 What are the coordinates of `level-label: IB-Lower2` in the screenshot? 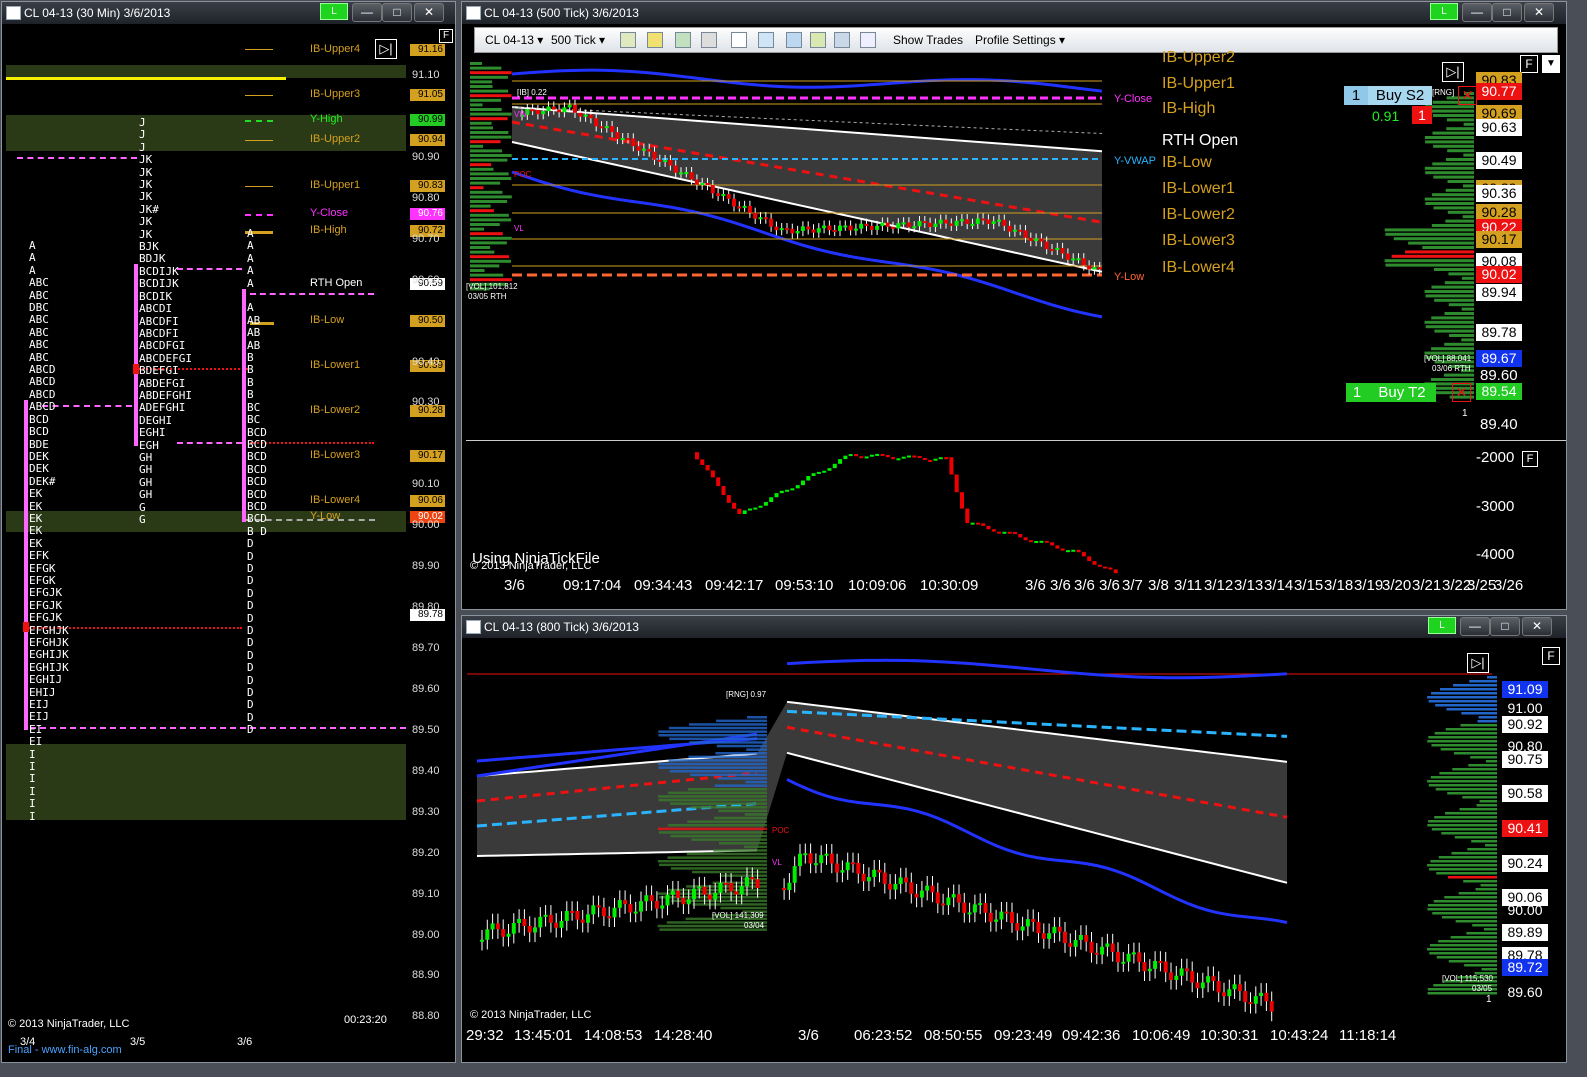 It's located at (1198, 214).